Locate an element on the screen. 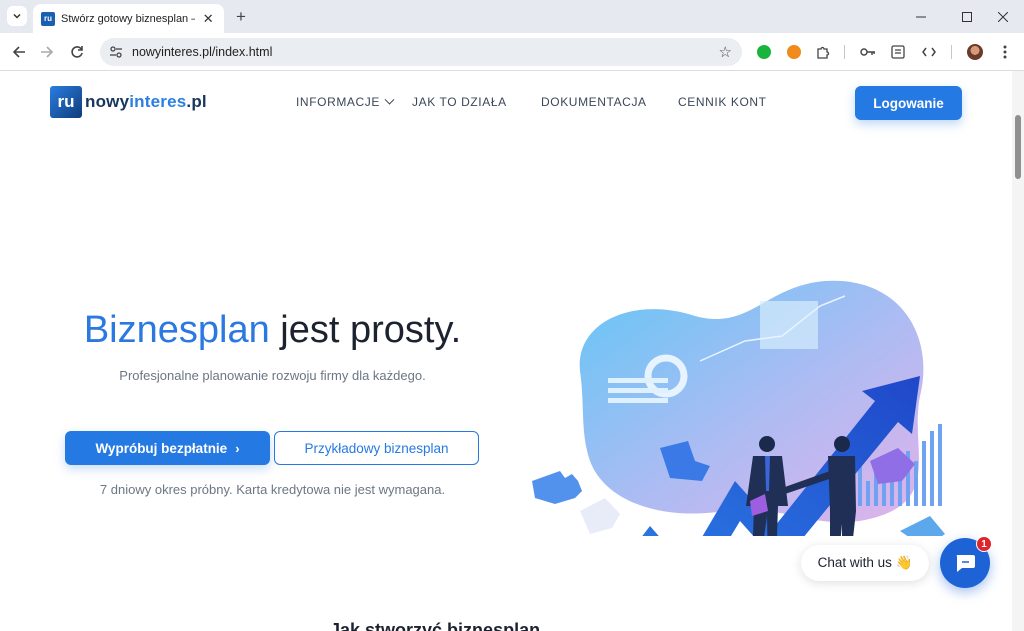 The image size is (1024, 631). tab-strip: ru Stwórz gotowy biznesplan – szybko ✕ + is located at coordinates (512, 16).